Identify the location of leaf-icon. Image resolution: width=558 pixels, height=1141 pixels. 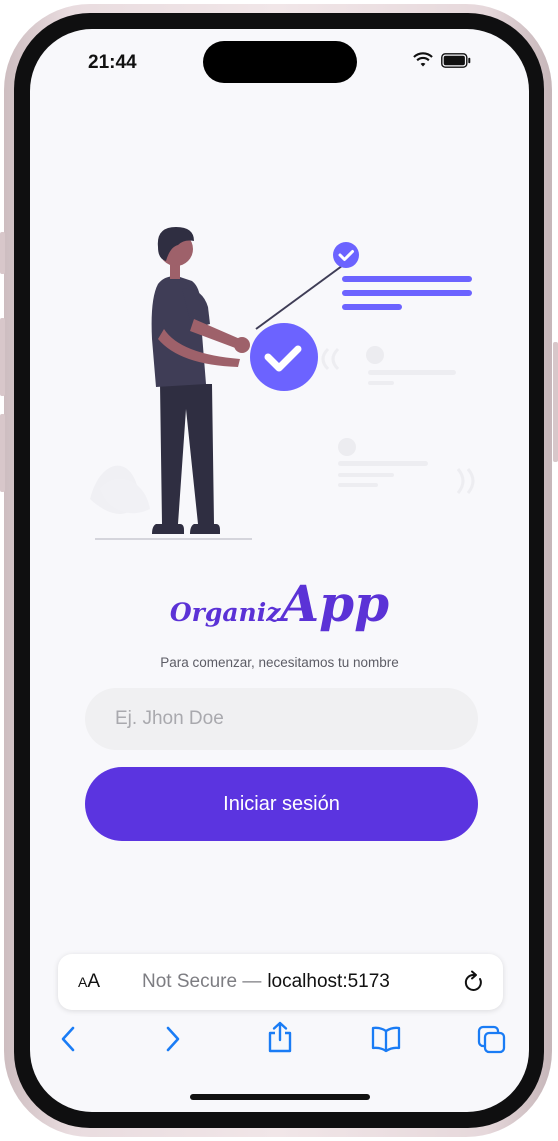
(120, 489).